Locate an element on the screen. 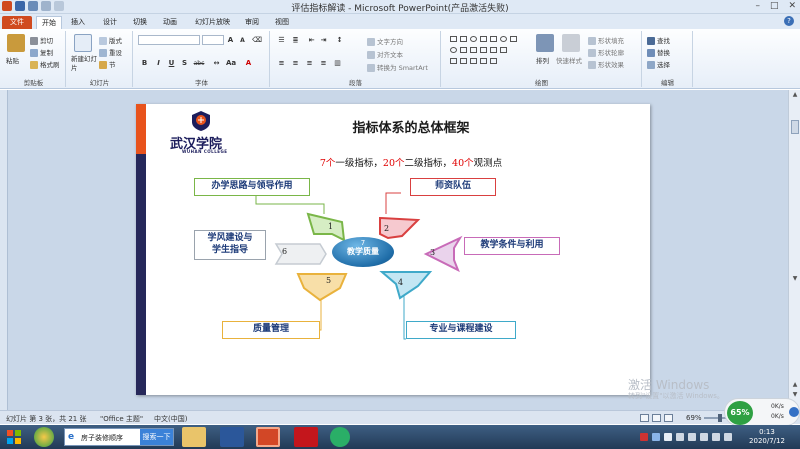  bullets-icon: ☰ is located at coordinates (281, 40).